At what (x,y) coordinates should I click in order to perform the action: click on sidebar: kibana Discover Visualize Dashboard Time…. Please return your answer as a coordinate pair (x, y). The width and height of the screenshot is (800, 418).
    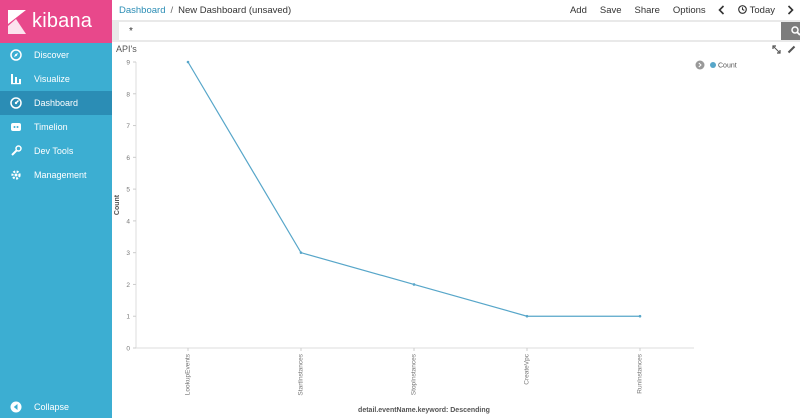
    Looking at the image, I should click on (56, 209).